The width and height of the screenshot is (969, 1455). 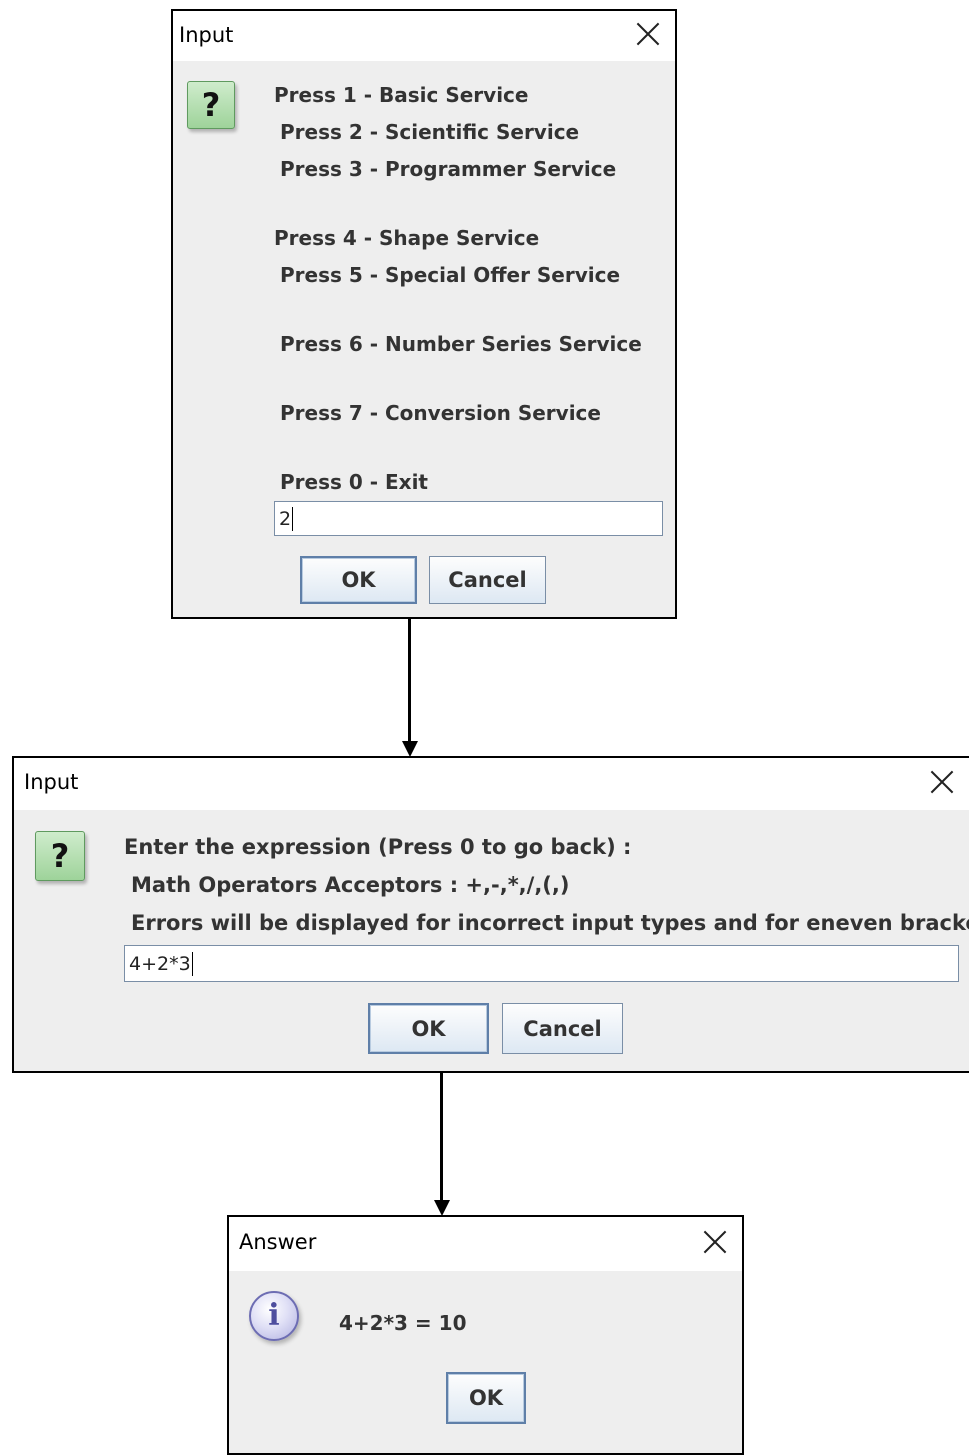 I want to click on flow-arrow-2-head, so click(x=442, y=1208).